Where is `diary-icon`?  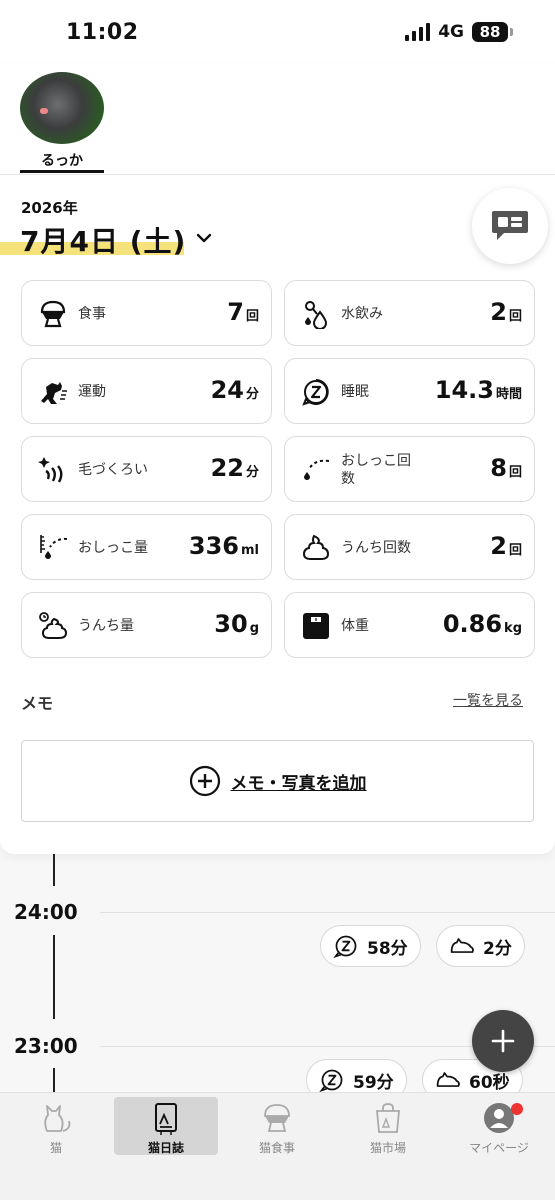
diary-icon is located at coordinates (166, 1119).